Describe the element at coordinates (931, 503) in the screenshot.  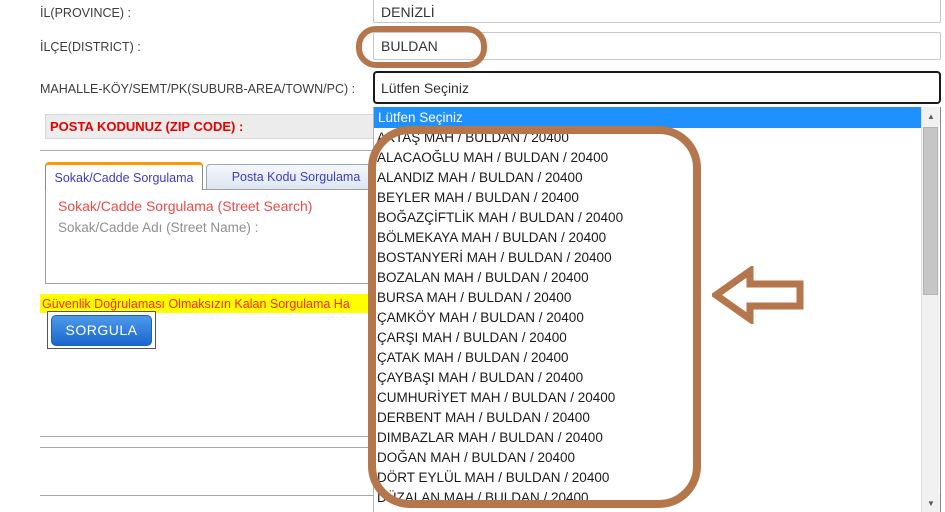
I see `scroll-down-icon: ▼` at that location.